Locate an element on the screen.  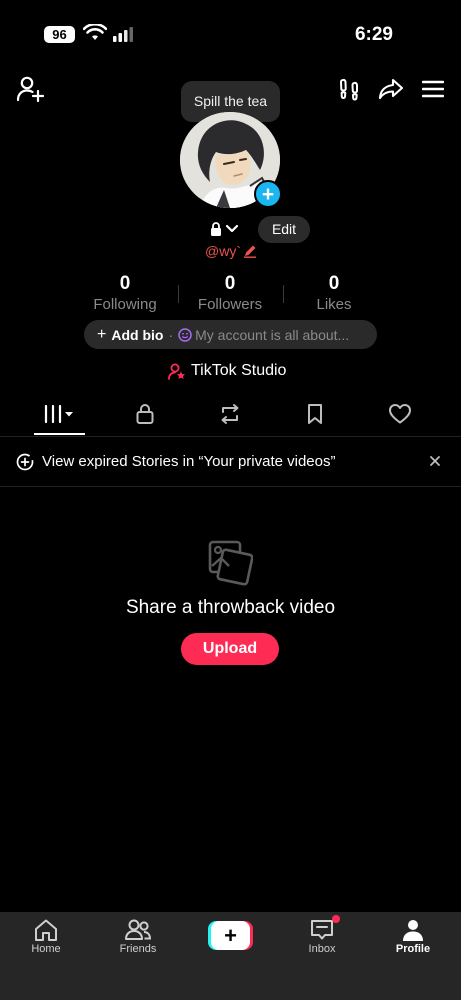
banner-divider is located at coordinates (230, 486).